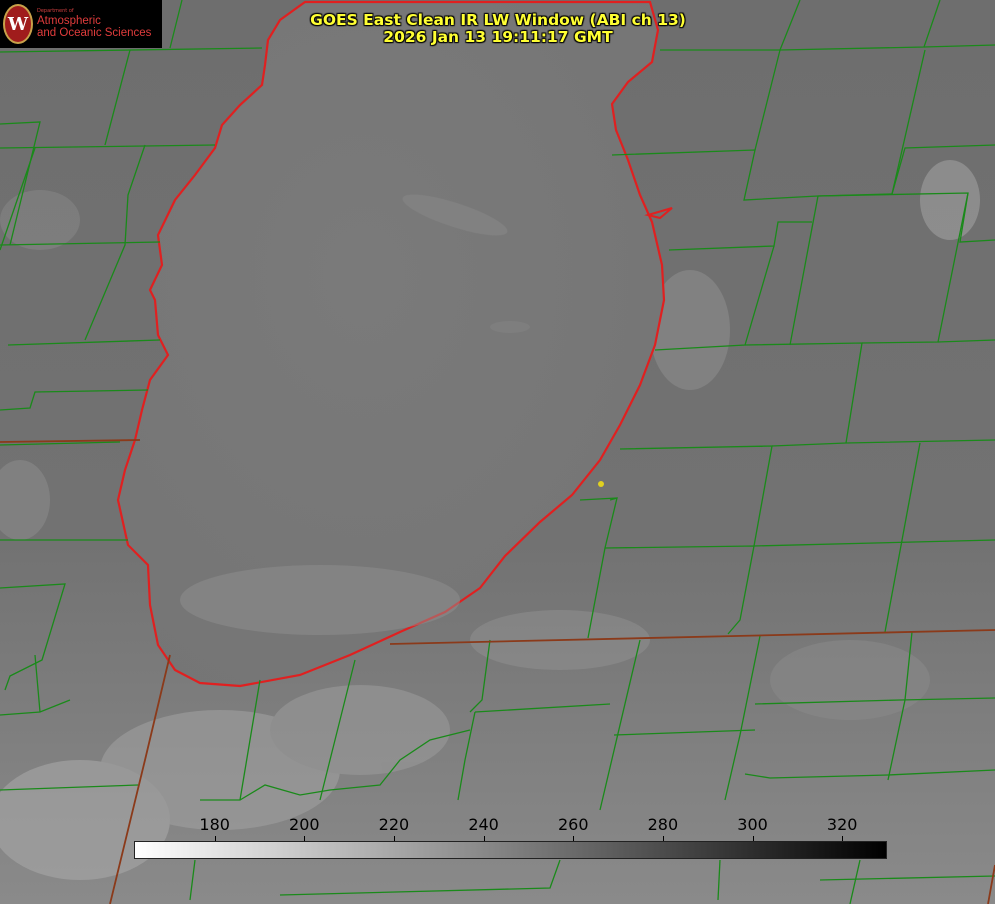 This screenshot has width=995, height=904. What do you see at coordinates (510, 850) in the screenshot?
I see `temperature-colorbar` at bounding box center [510, 850].